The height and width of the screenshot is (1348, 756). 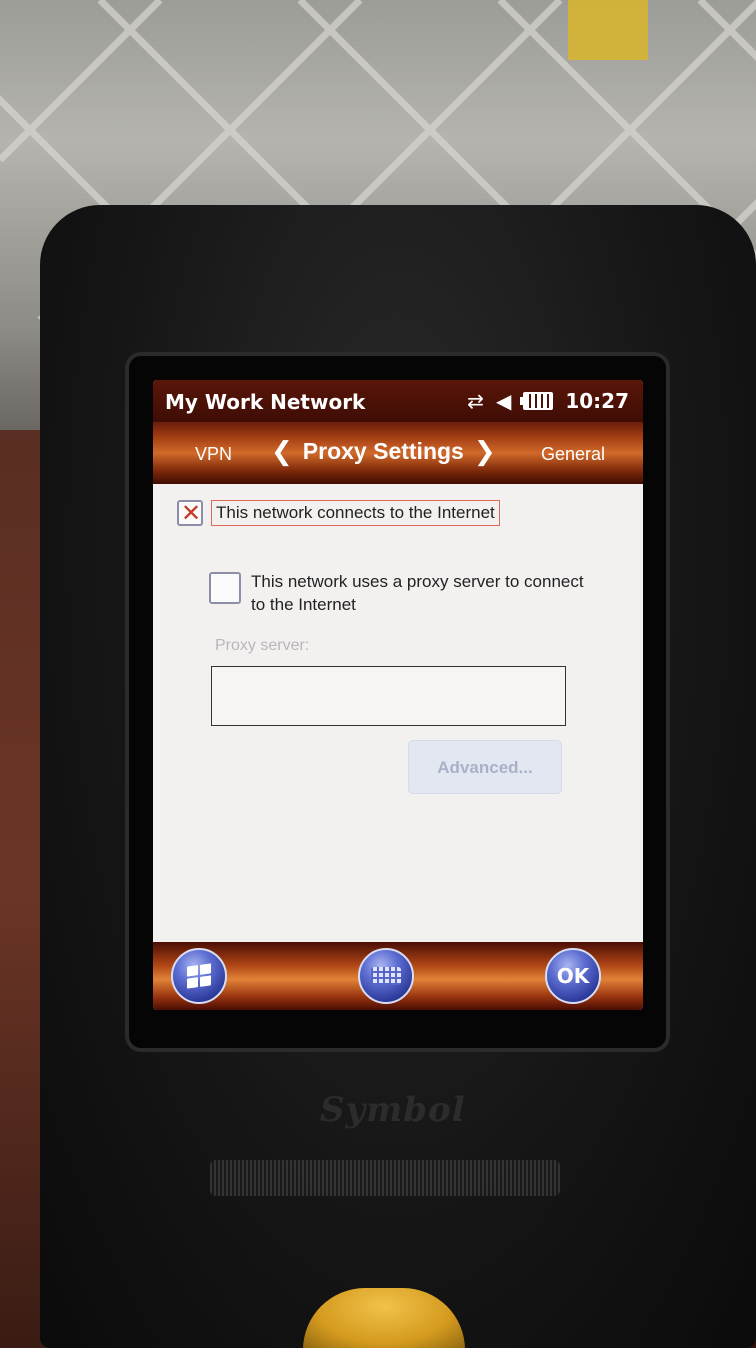 I want to click on softkey-bar: OK, so click(x=398, y=976).